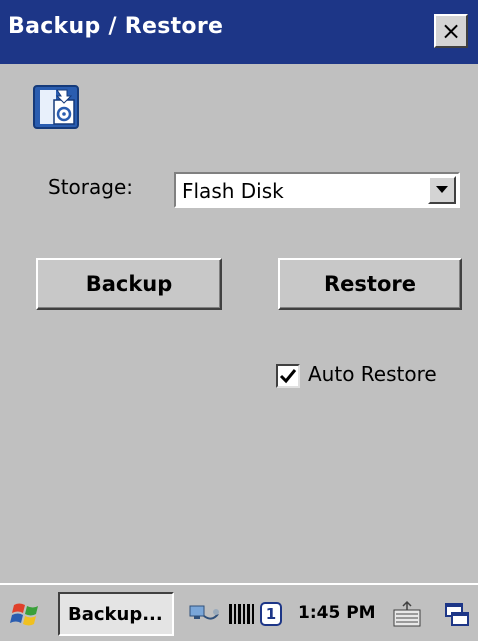 This screenshot has height=641, width=478. I want to click on restore-button: Restore, so click(370, 284).